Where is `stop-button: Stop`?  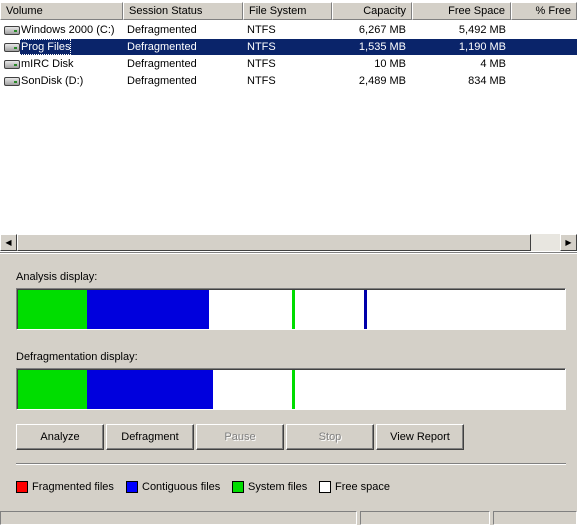
stop-button: Stop is located at coordinates (330, 437).